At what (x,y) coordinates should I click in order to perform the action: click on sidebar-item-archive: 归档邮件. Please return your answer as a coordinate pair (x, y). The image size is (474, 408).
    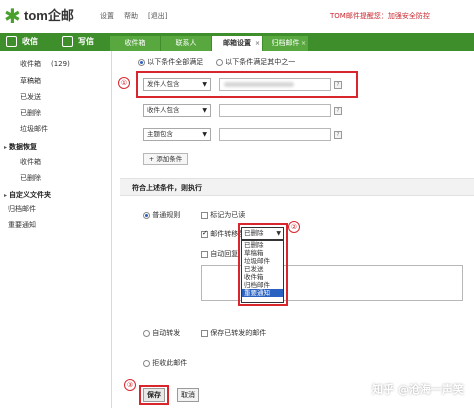
    Looking at the image, I should click on (22, 209).